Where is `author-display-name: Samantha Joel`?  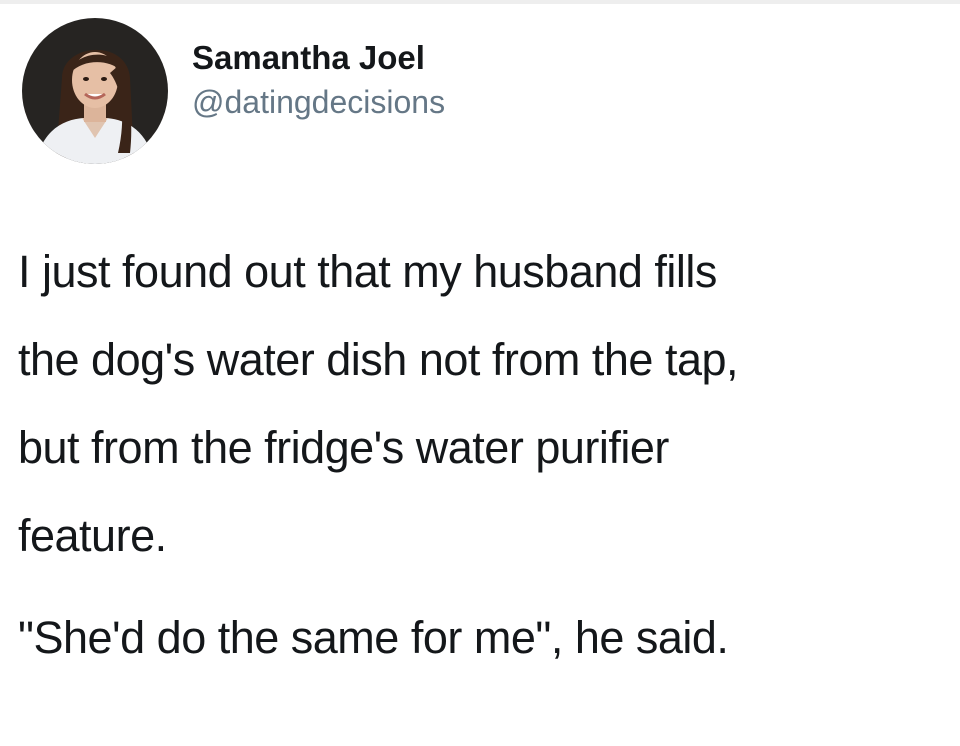
author-display-name: Samantha Joel is located at coordinates (318, 58).